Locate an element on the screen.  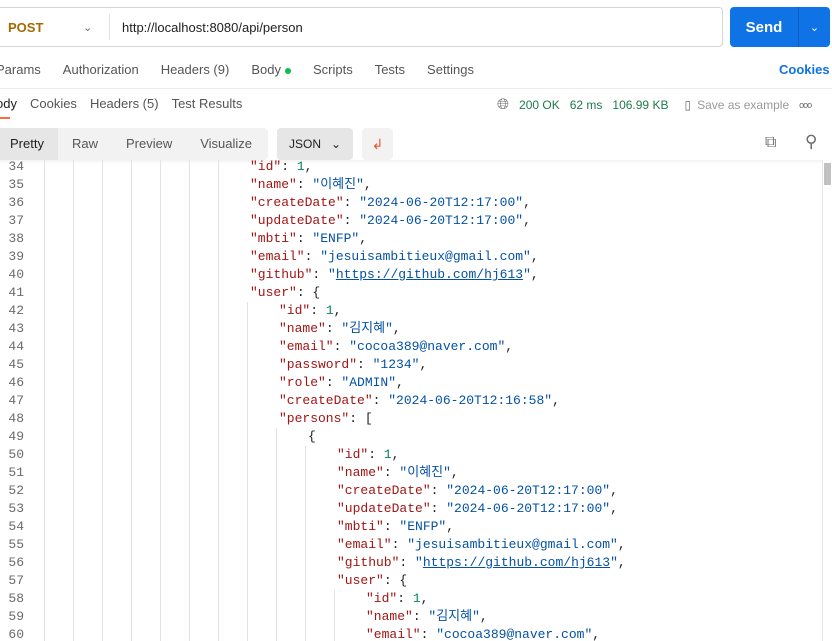
line-number: 37 is located at coordinates (16, 220).